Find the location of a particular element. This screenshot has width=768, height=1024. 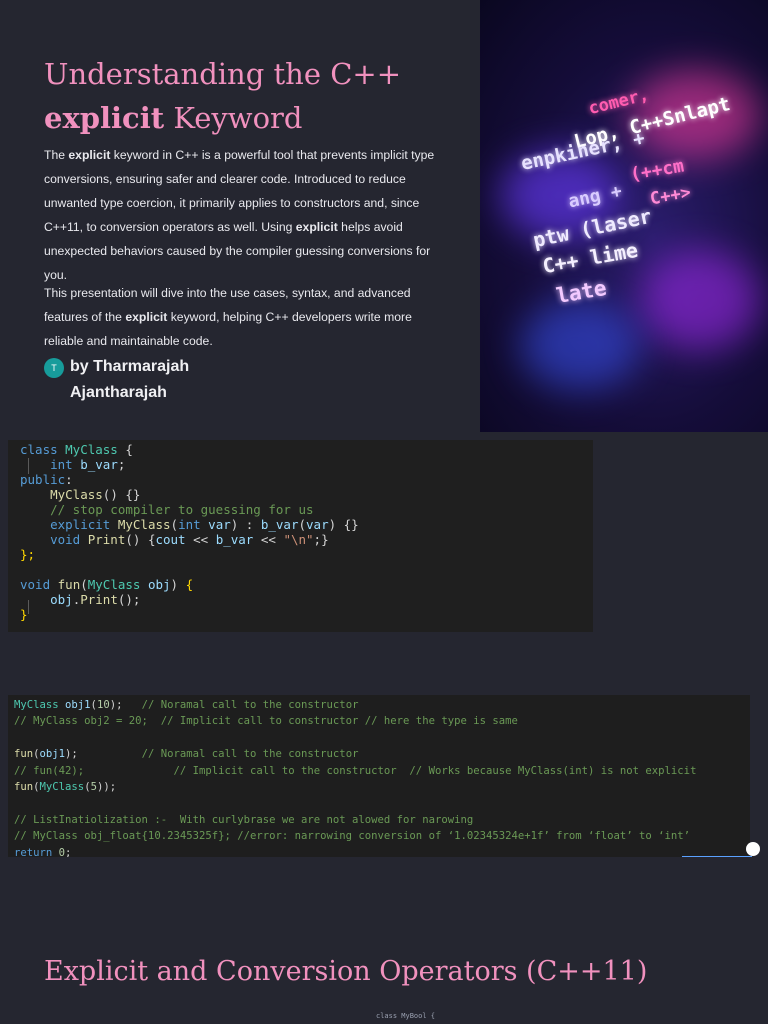

code-token: } is located at coordinates (24, 614).